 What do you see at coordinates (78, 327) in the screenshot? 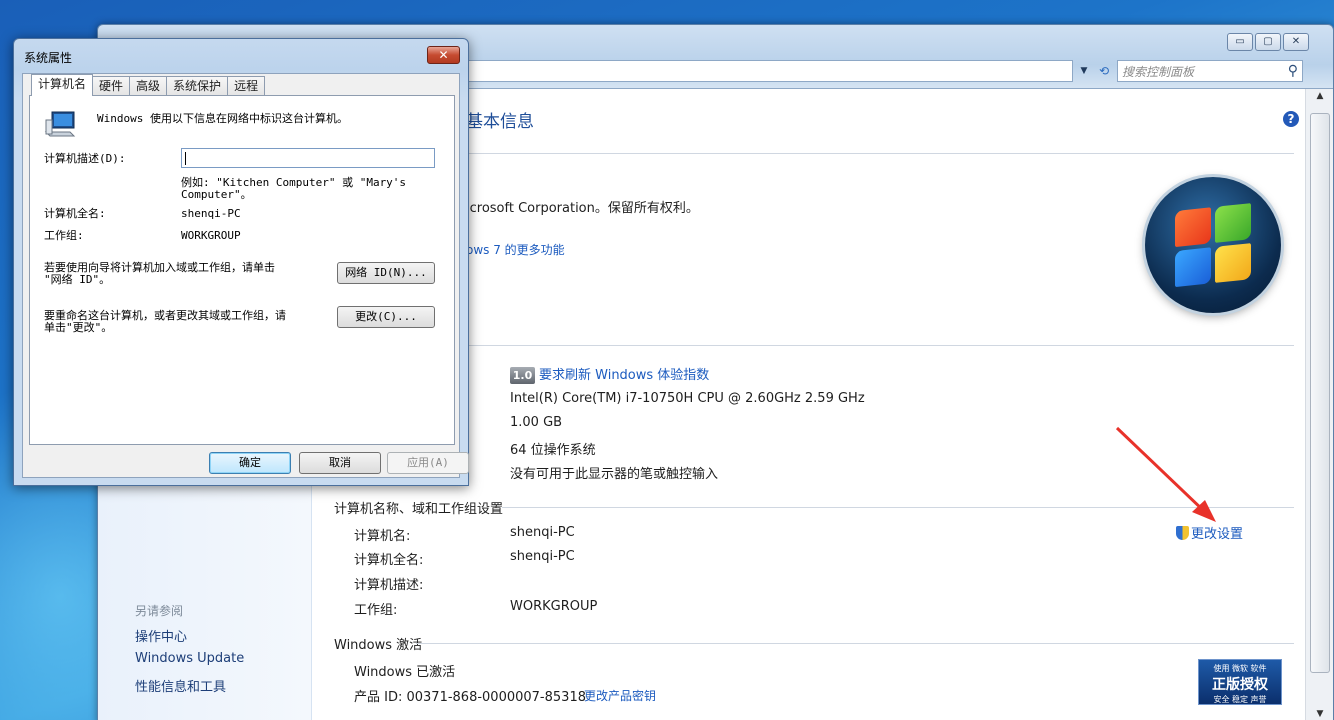
I see `rename-text-line2: 单击"更改"。` at bounding box center [78, 327].